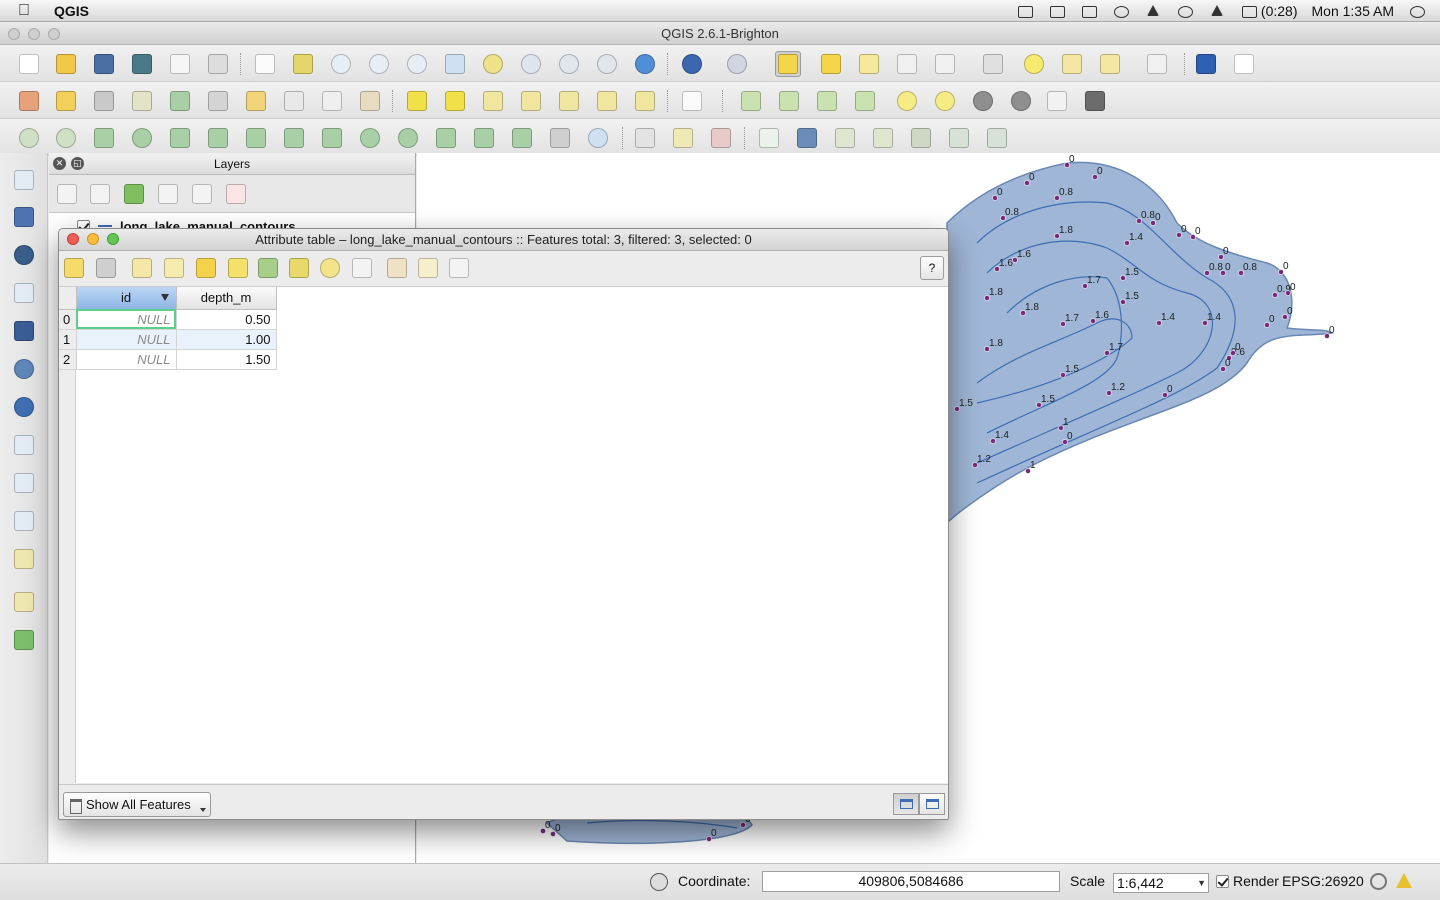 This screenshot has width=1440, height=900. What do you see at coordinates (945, 64) in the screenshot?
I see `statistical-summary-button` at bounding box center [945, 64].